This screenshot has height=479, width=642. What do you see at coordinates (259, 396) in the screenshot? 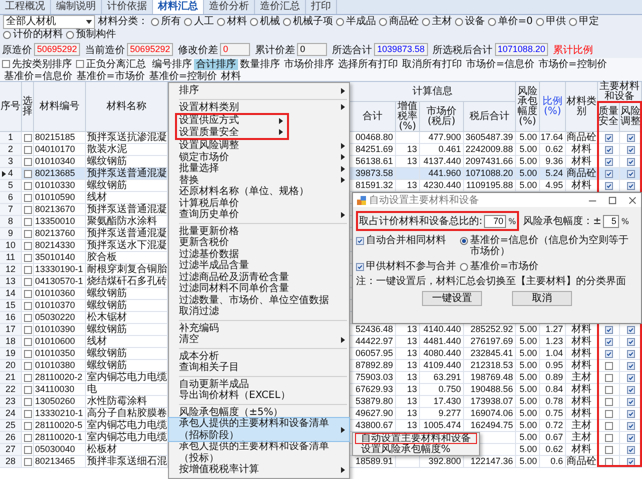
I see `menu-item: 导出询价材料（EXCEL）` at bounding box center [259, 396].